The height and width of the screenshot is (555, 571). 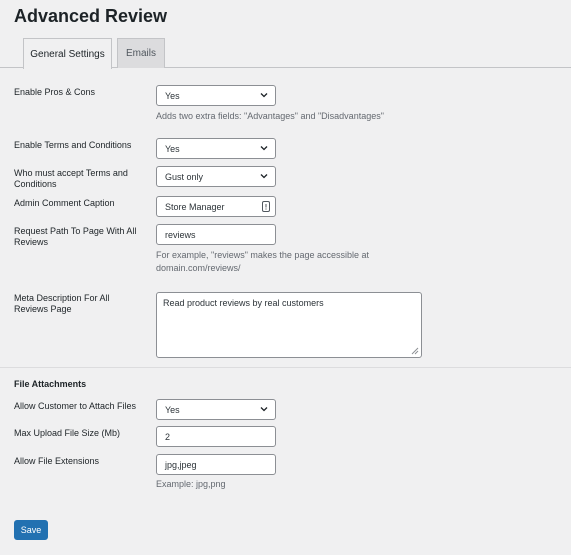 What do you see at coordinates (216, 95) in the screenshot?
I see `pros-cons-select: Yes` at bounding box center [216, 95].